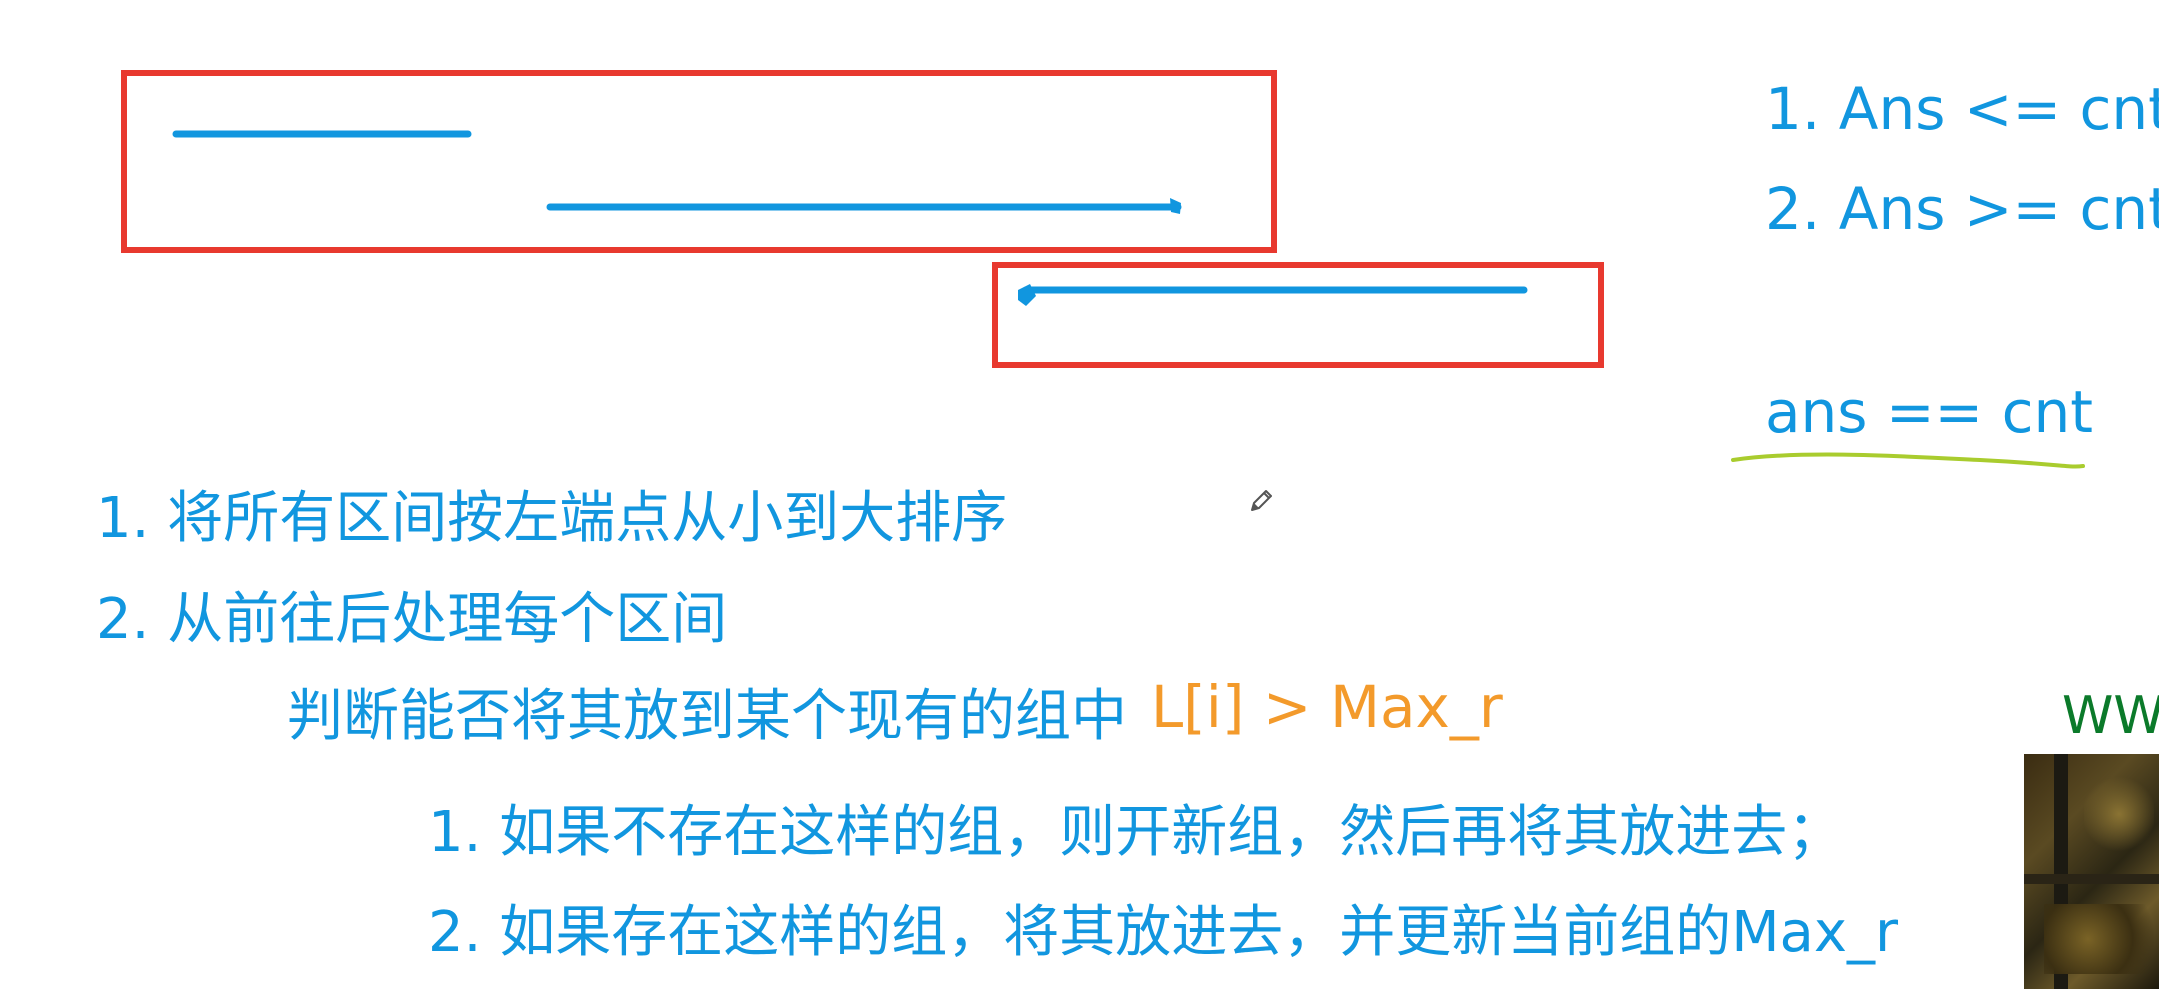 The image size is (2159, 989). I want to click on condition-line-2: 2. Ans >= cnt, so click(1962, 209).